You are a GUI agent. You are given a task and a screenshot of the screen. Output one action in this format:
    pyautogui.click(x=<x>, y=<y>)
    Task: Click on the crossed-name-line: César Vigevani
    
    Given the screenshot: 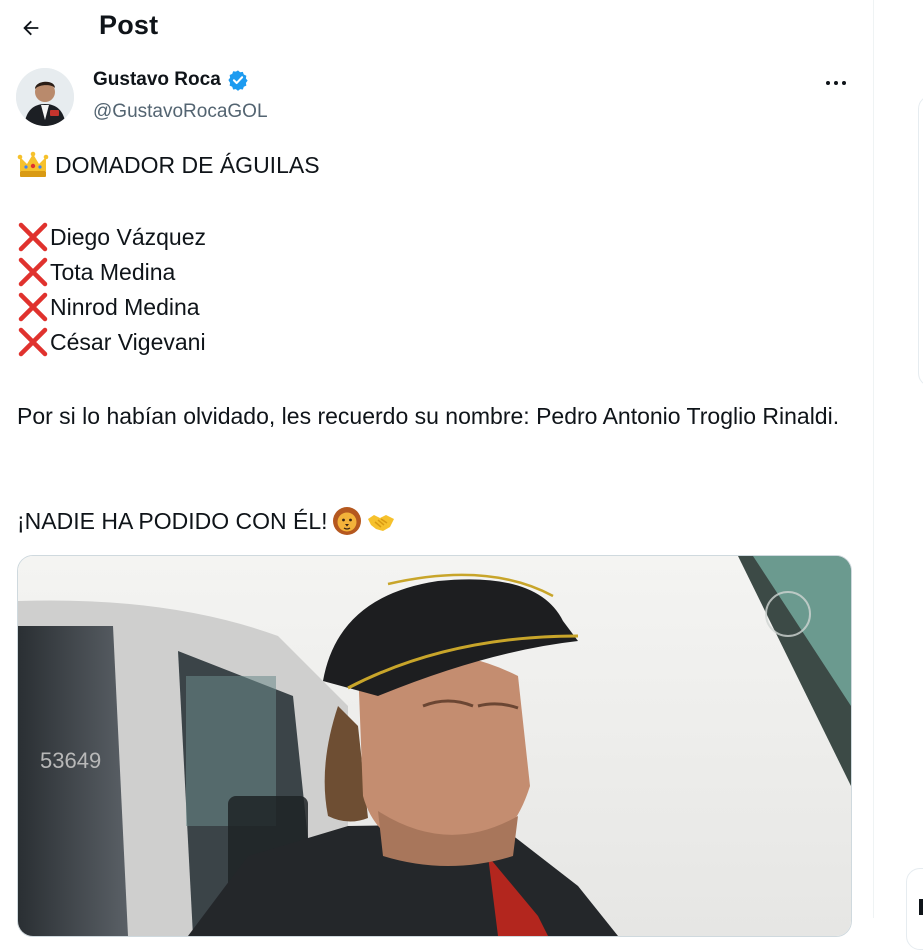 What is the action you would take?
    pyautogui.click(x=111, y=342)
    